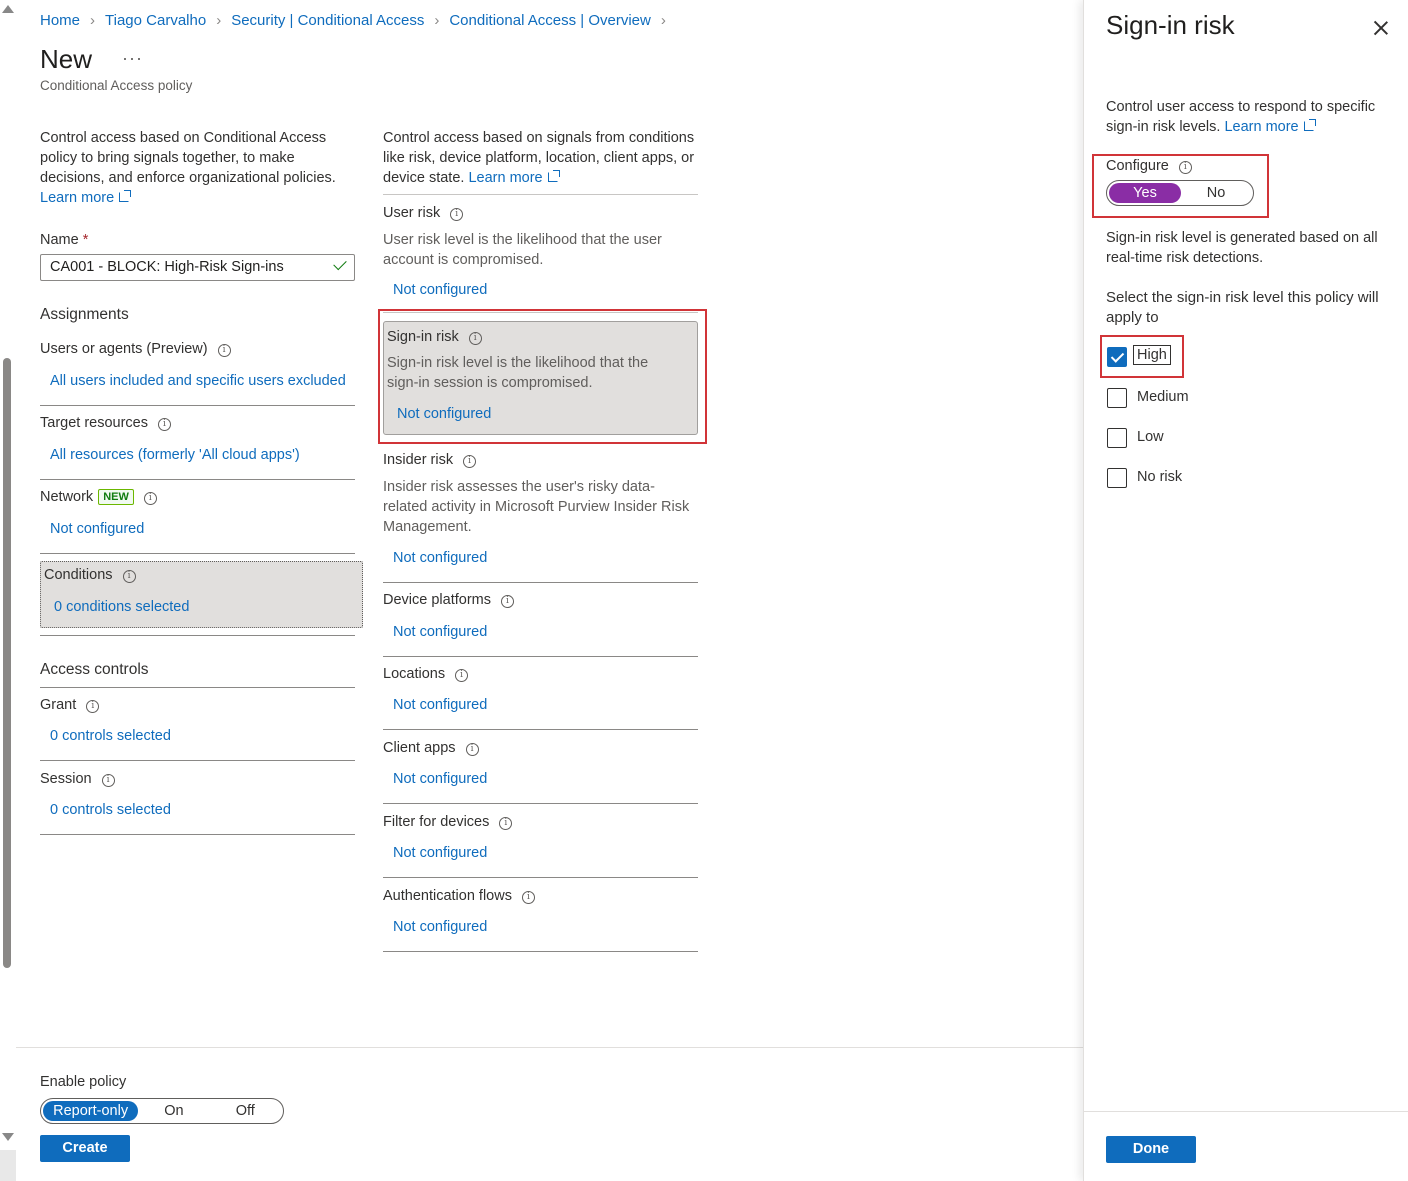  What do you see at coordinates (121, 607) in the screenshot?
I see `conditions-link: 0 conditions selected` at bounding box center [121, 607].